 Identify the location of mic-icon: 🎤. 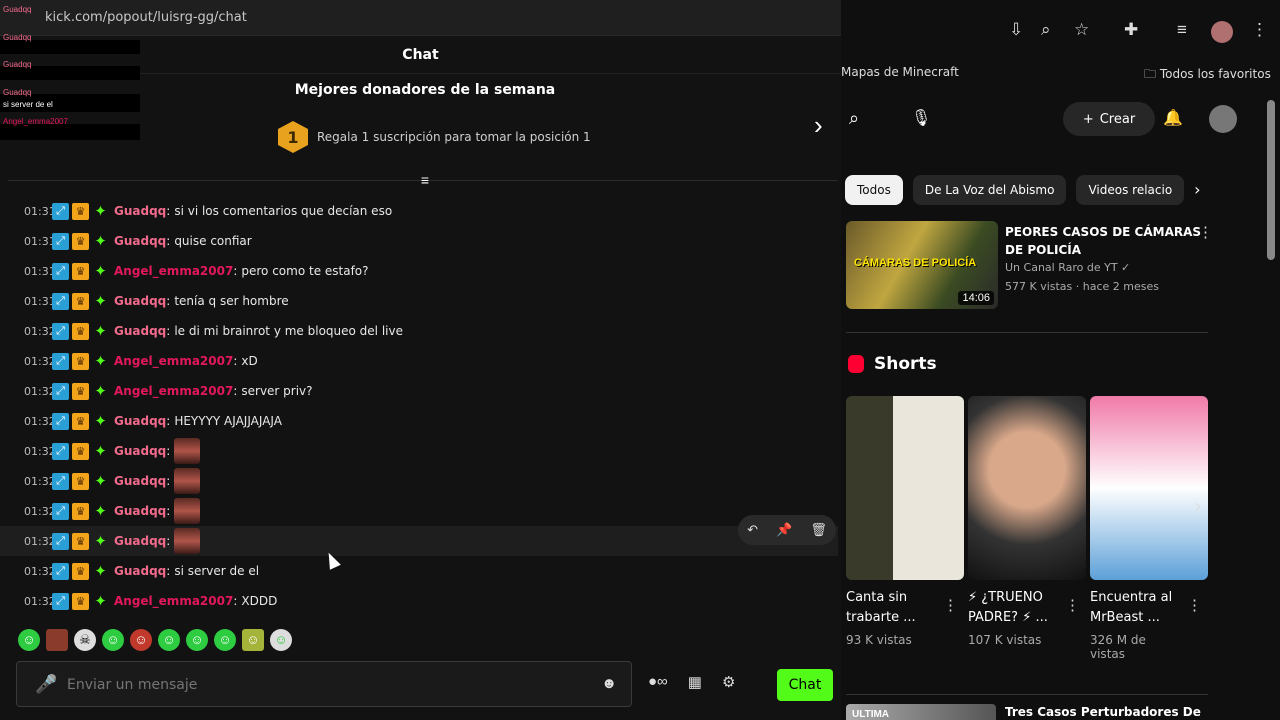
(46, 684).